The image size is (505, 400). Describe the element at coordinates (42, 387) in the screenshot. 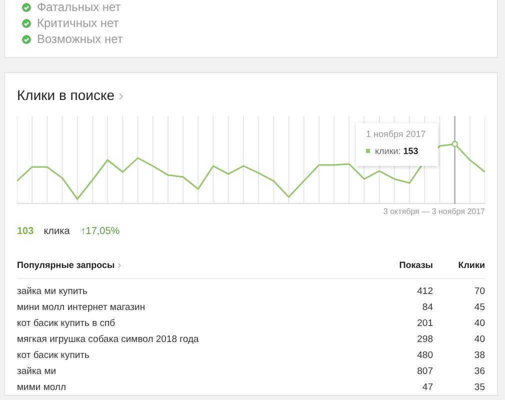

I see `table-cell-text: мими молл` at that location.